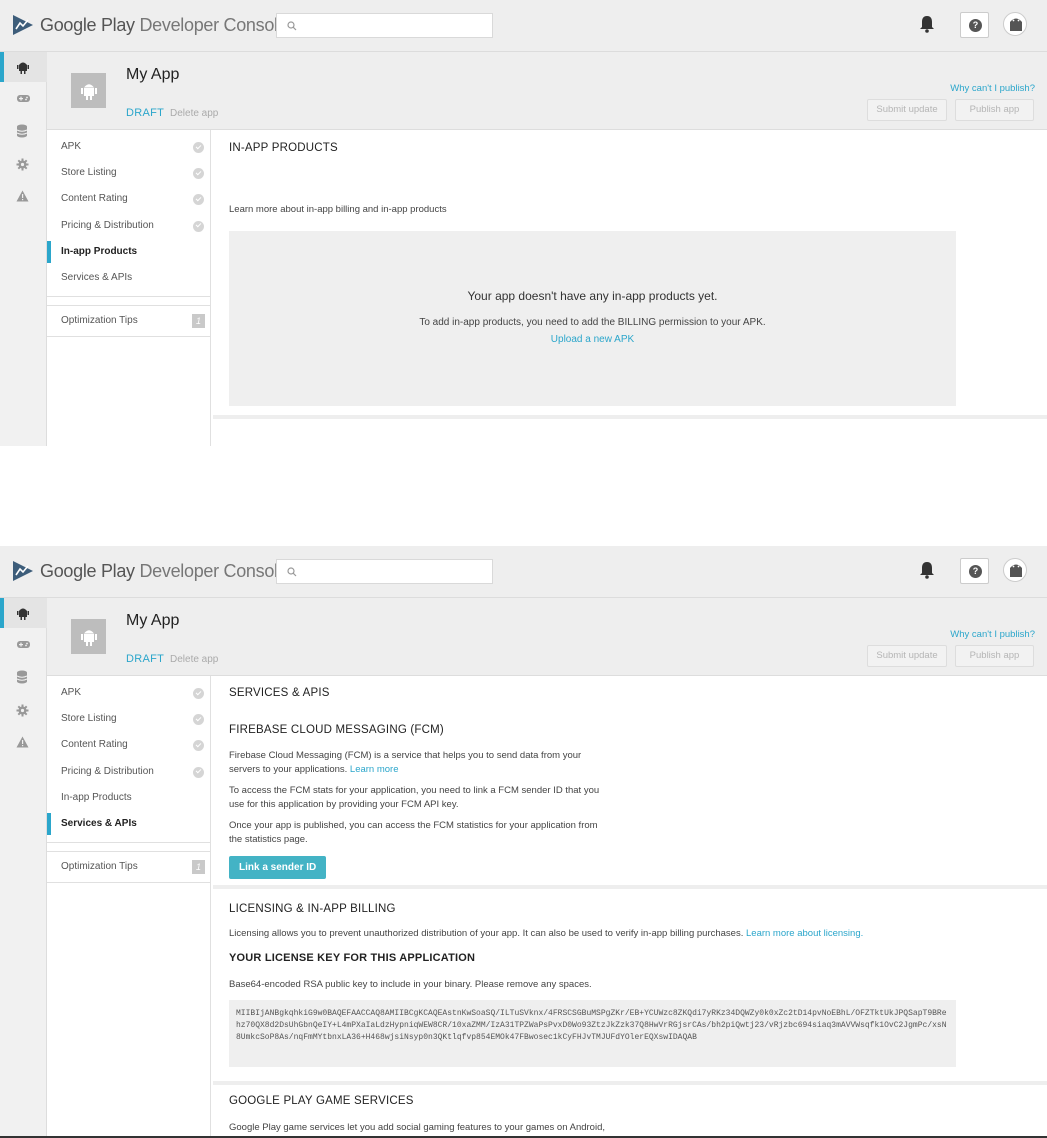 This screenshot has width=1047, height=1138. What do you see at coordinates (283, 148) in the screenshot?
I see `section-title: IN-APP PRODUCTS` at bounding box center [283, 148].